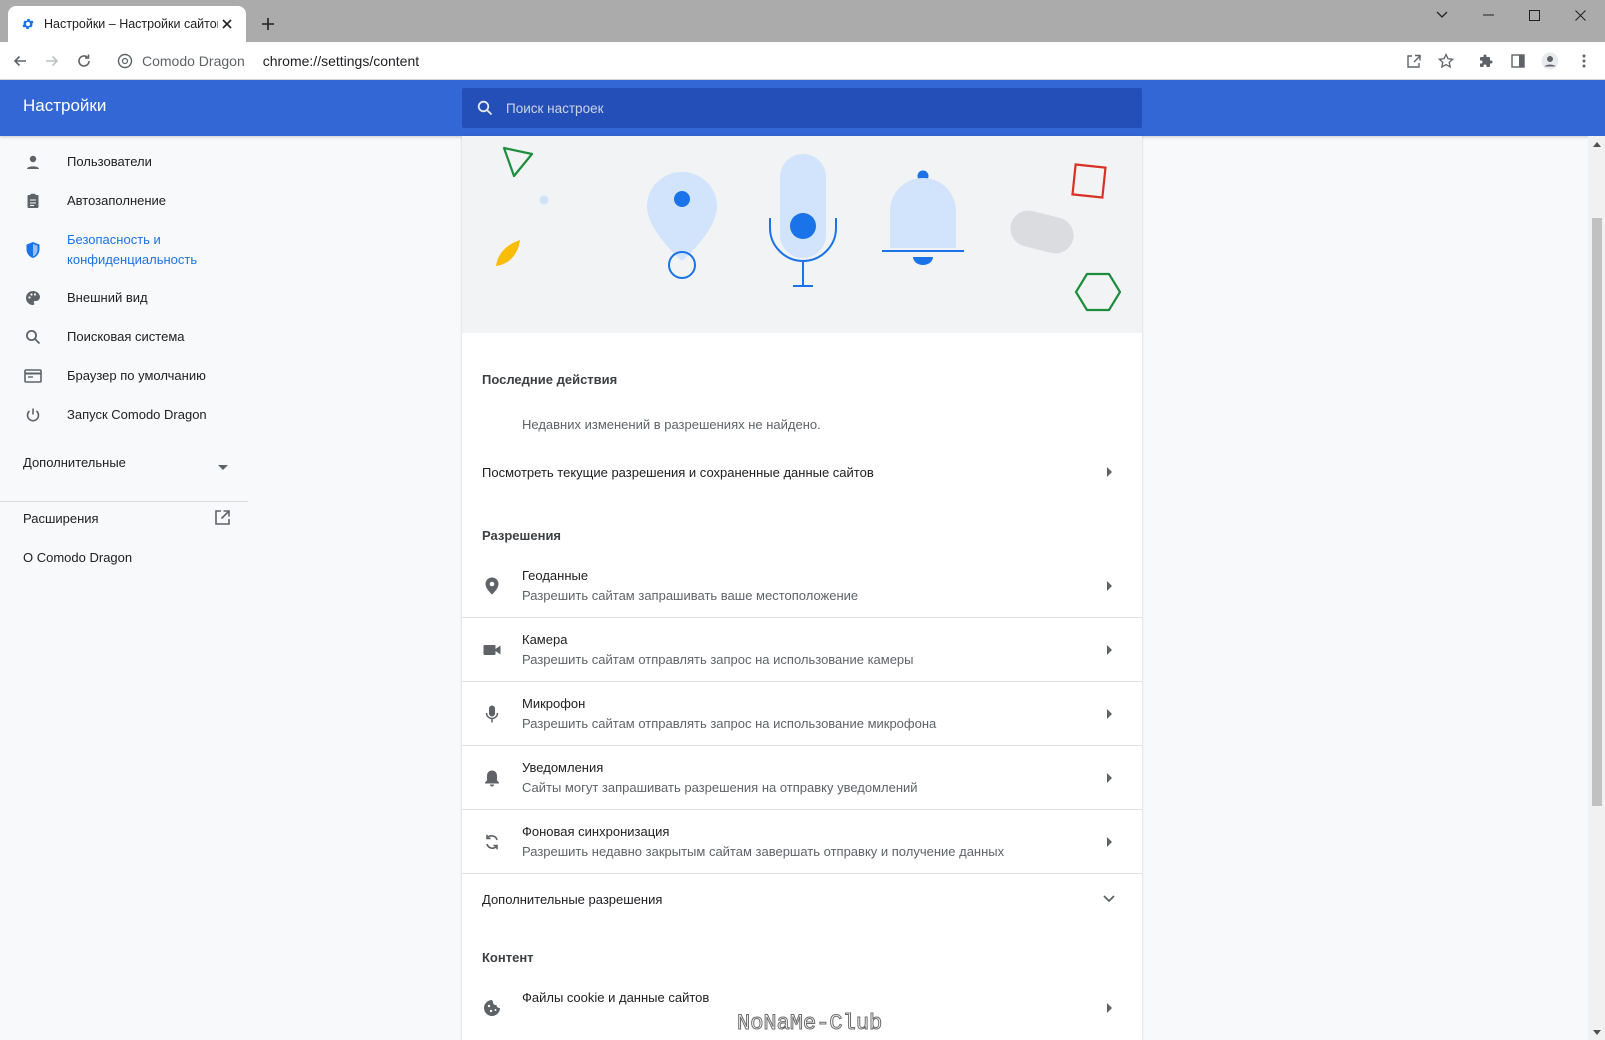 The height and width of the screenshot is (1040, 1605). I want to click on sidebar-item-label: Внешний вид, so click(107, 297).